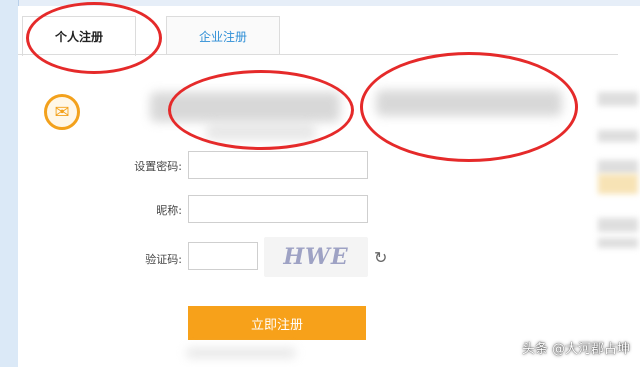  Describe the element at coordinates (169, 210) in the screenshot. I see `nickname-label: 昵称:` at that location.